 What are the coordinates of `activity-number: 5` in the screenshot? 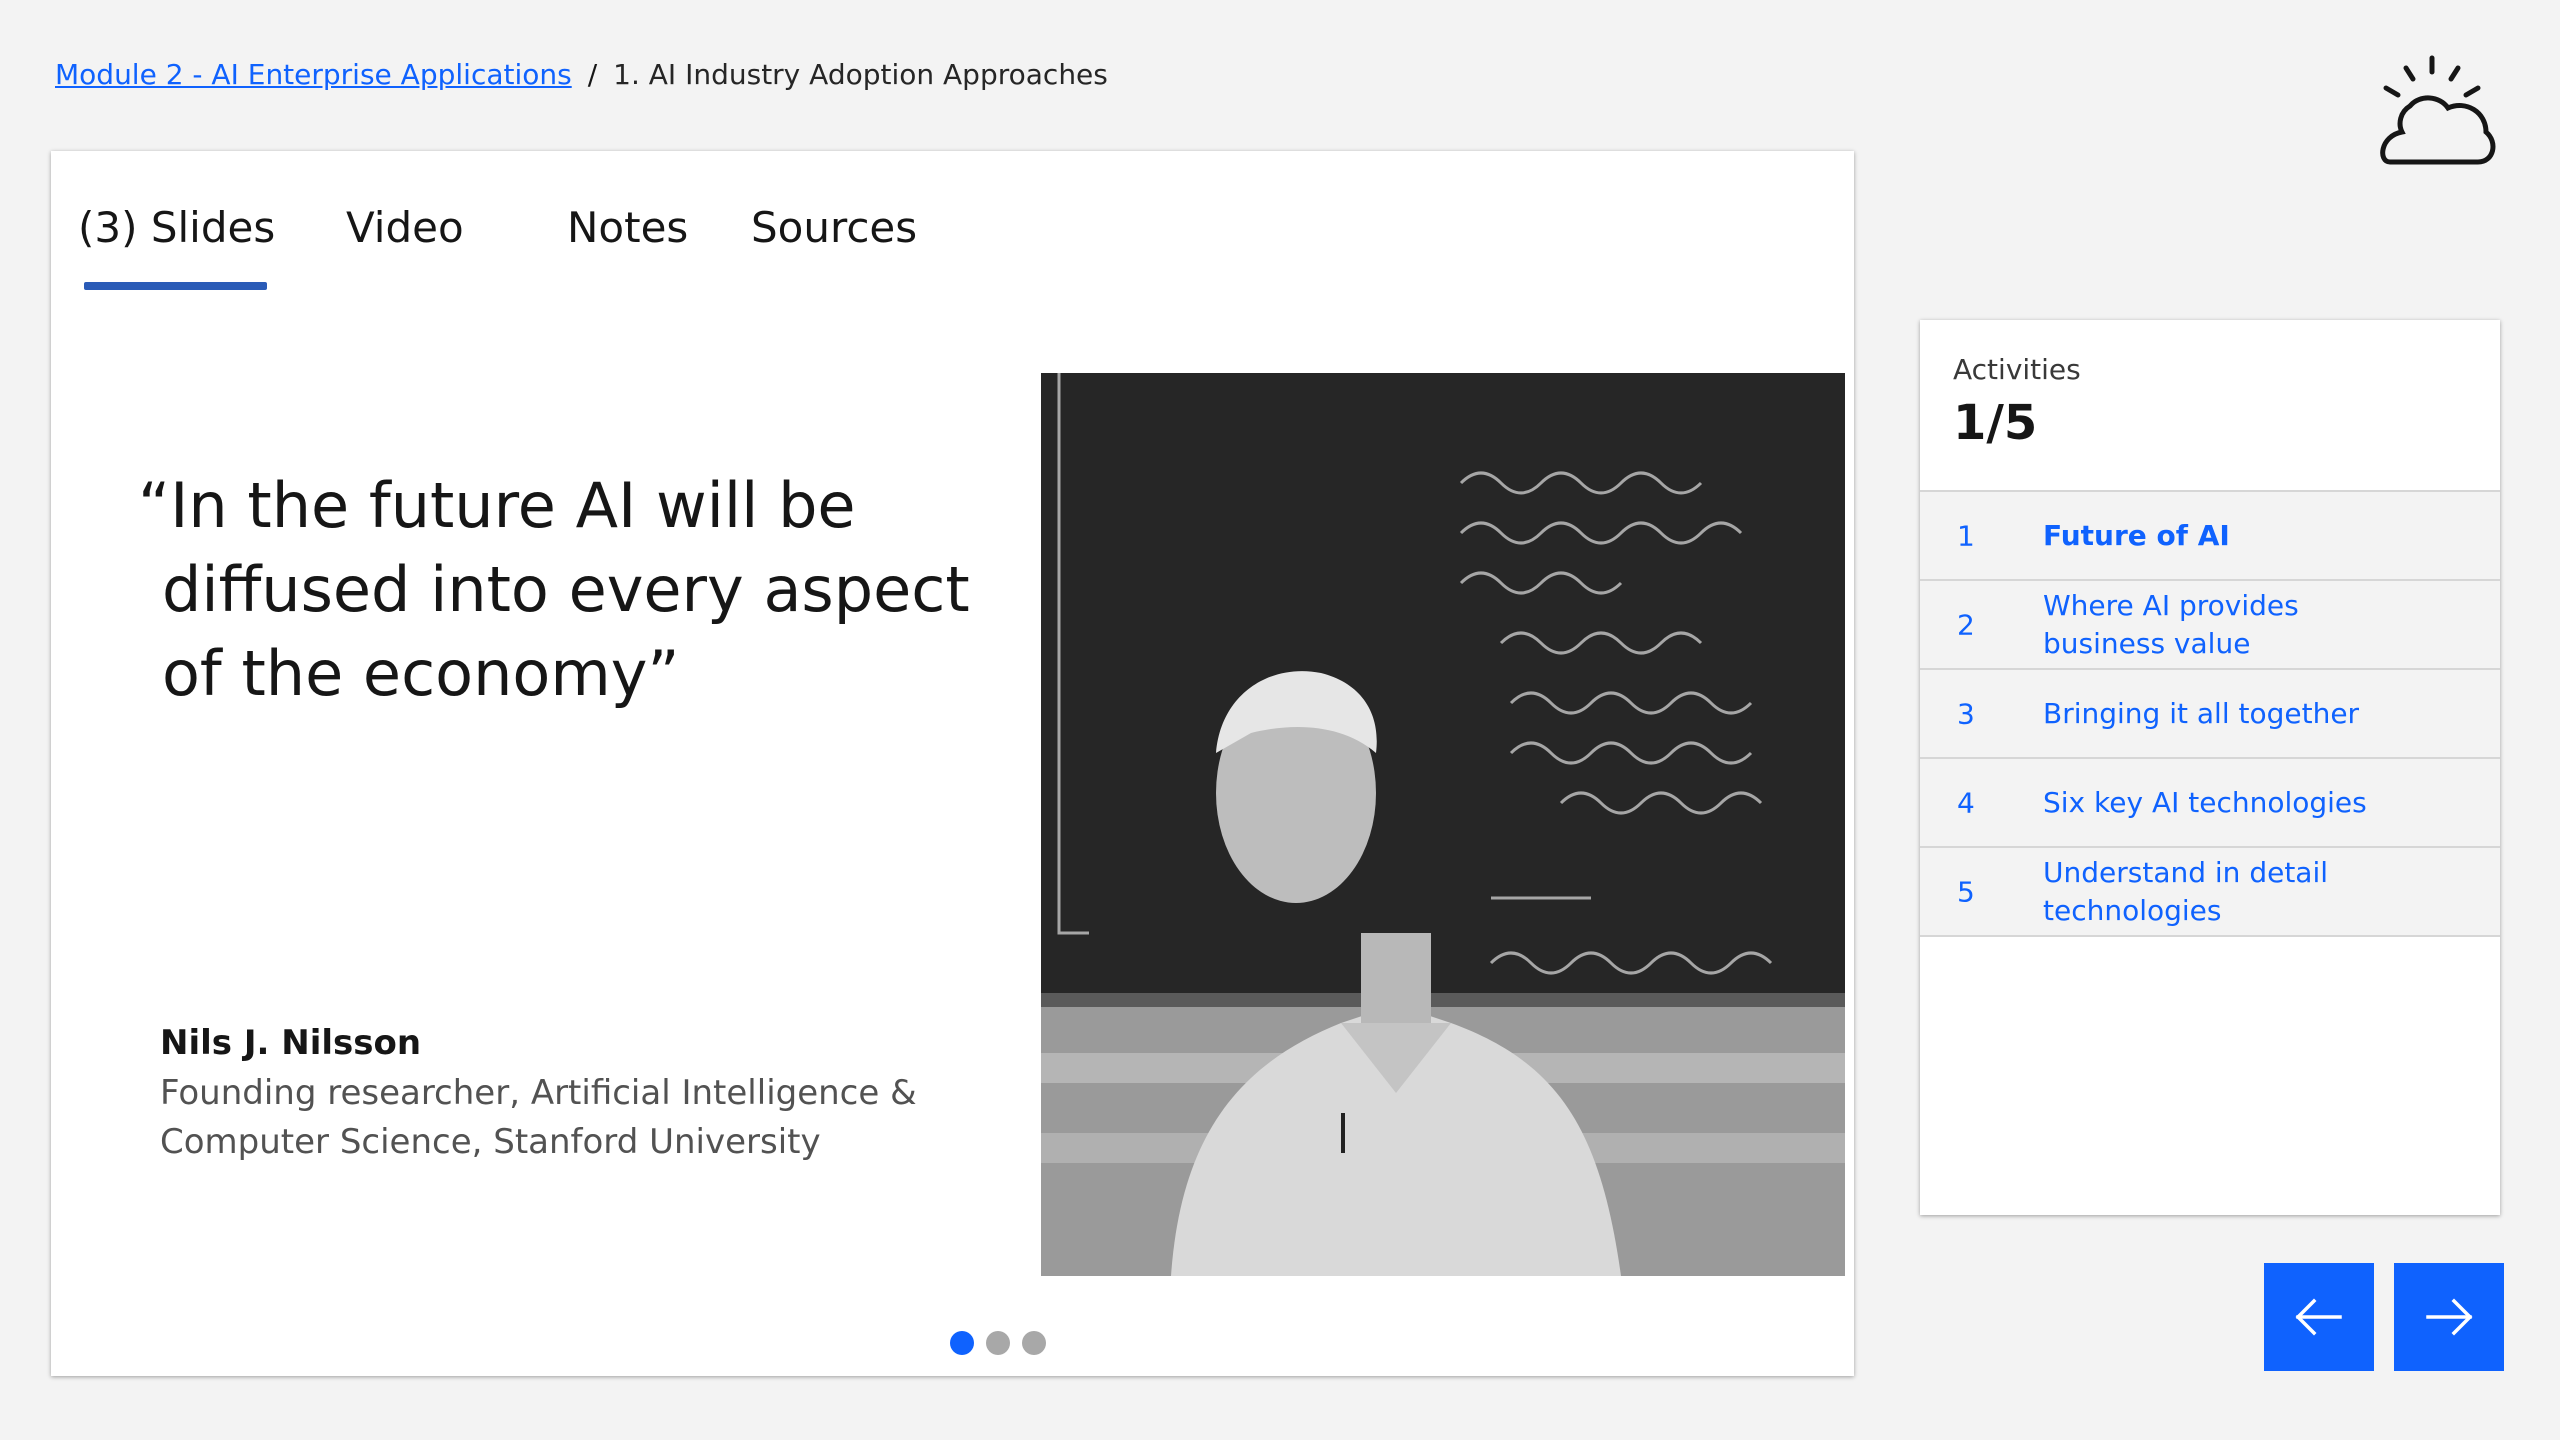 It's located at (1966, 891).